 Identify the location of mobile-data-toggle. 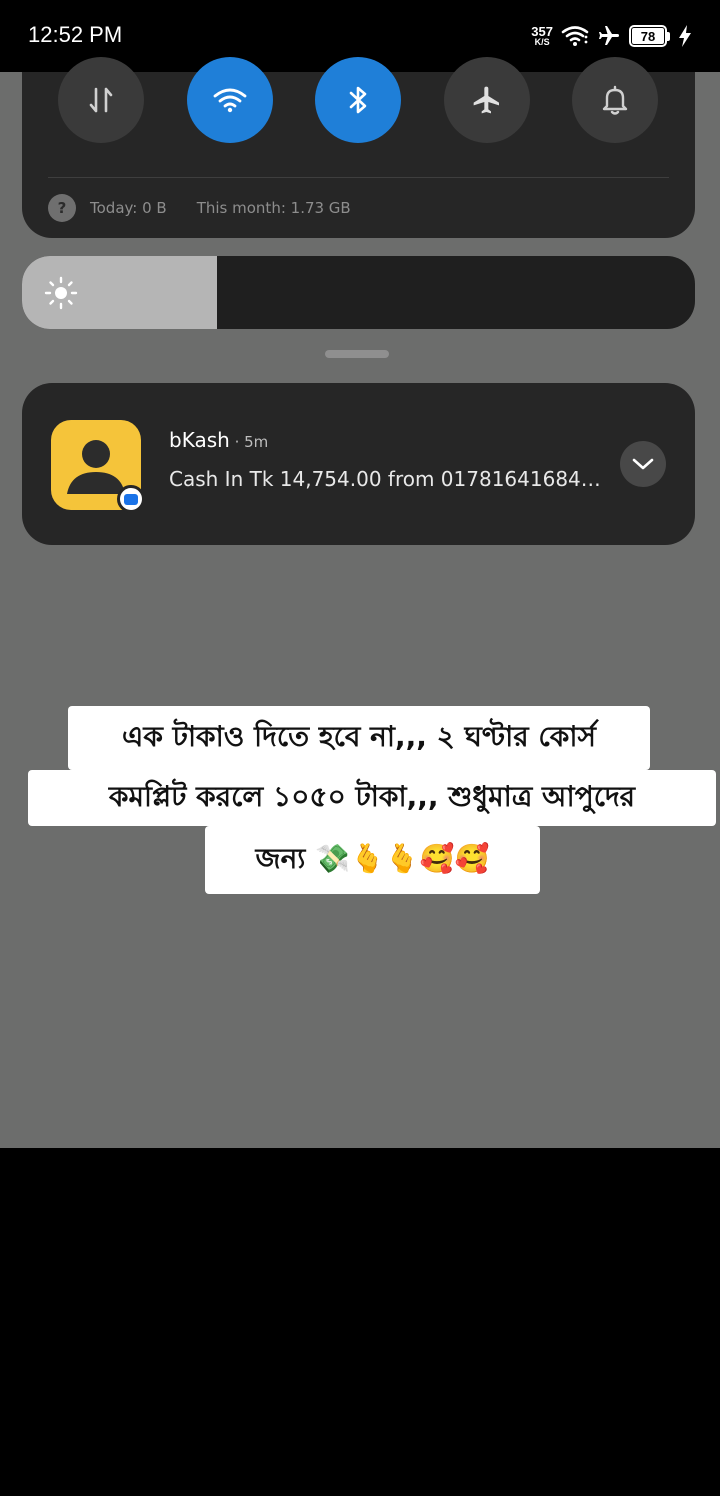
(101, 100).